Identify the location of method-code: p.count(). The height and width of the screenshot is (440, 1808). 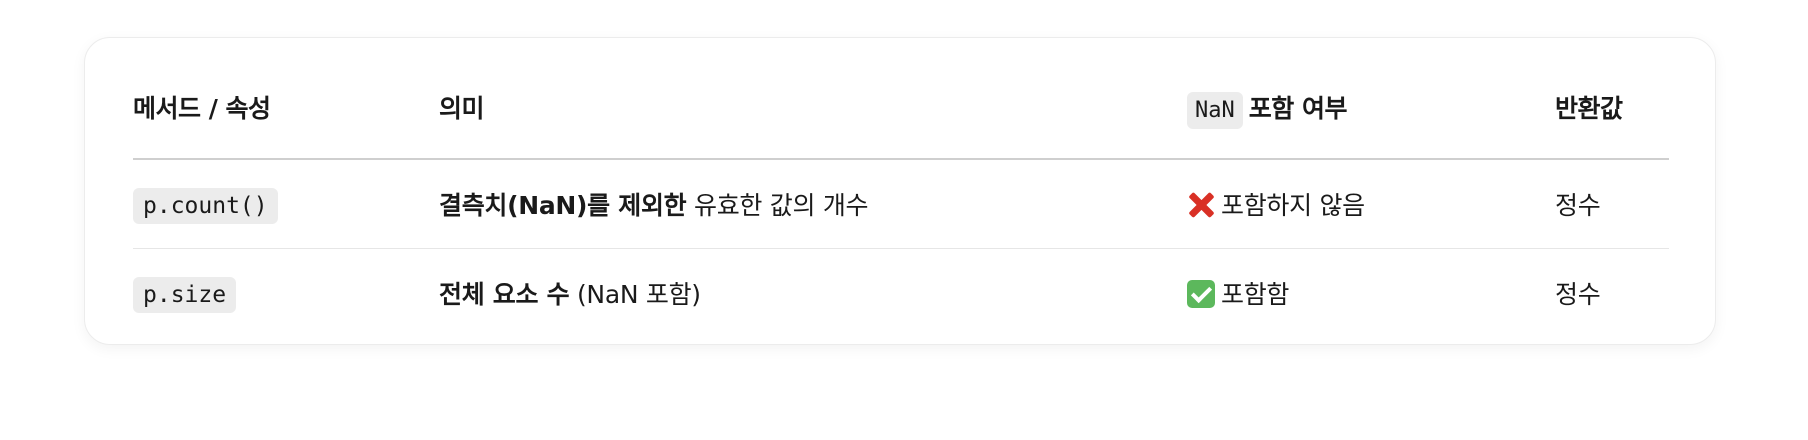
(205, 205).